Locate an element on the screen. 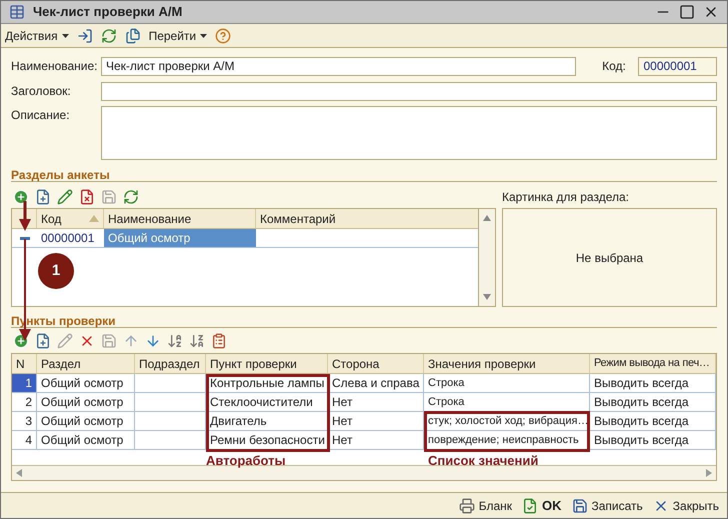 The width and height of the screenshot is (728, 519). help-icon is located at coordinates (223, 36).